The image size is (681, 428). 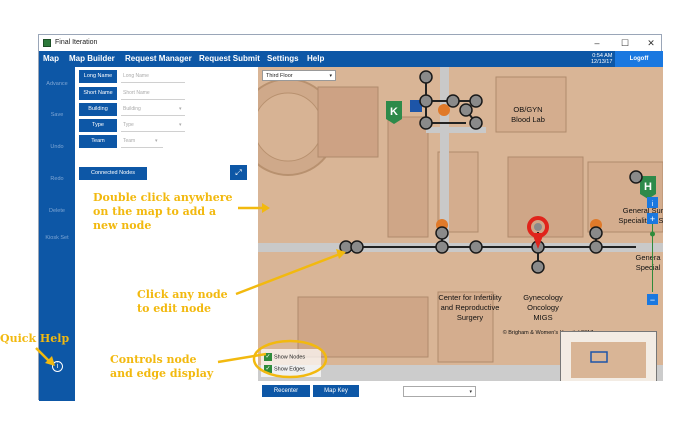 I want to click on show-nodes-label: Show Nodes, so click(x=290, y=357).